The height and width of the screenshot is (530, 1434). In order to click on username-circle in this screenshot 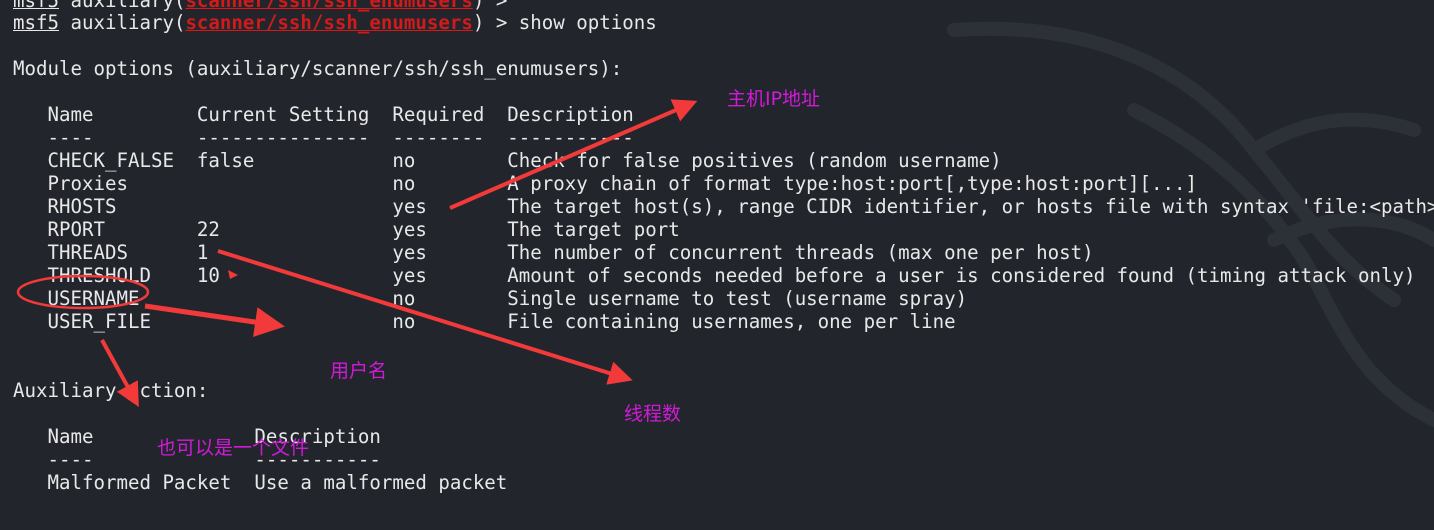, I will do `click(83, 292)`.